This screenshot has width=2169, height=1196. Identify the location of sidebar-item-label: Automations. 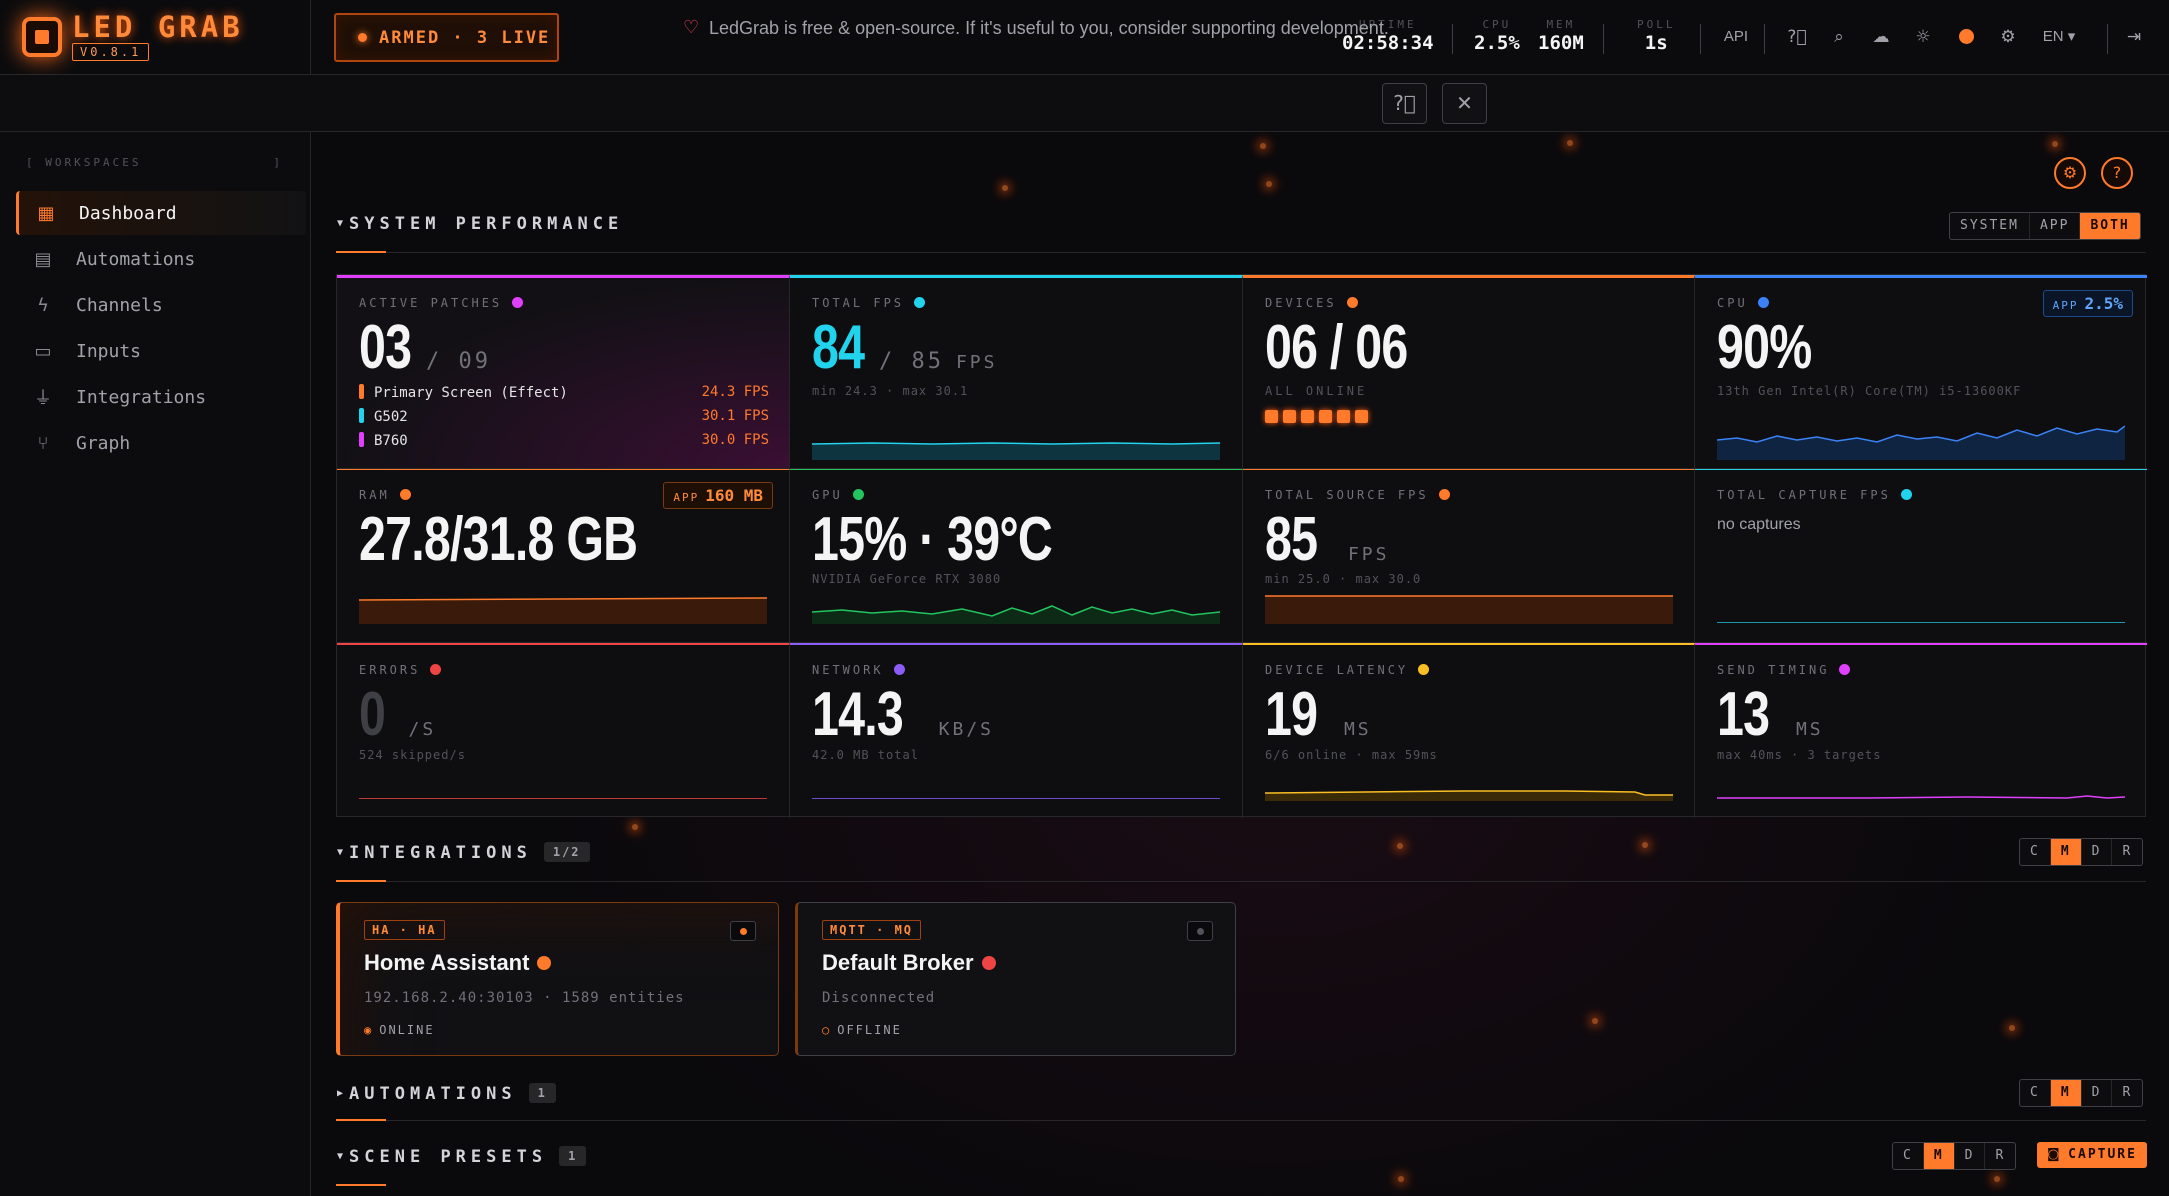
(136, 259).